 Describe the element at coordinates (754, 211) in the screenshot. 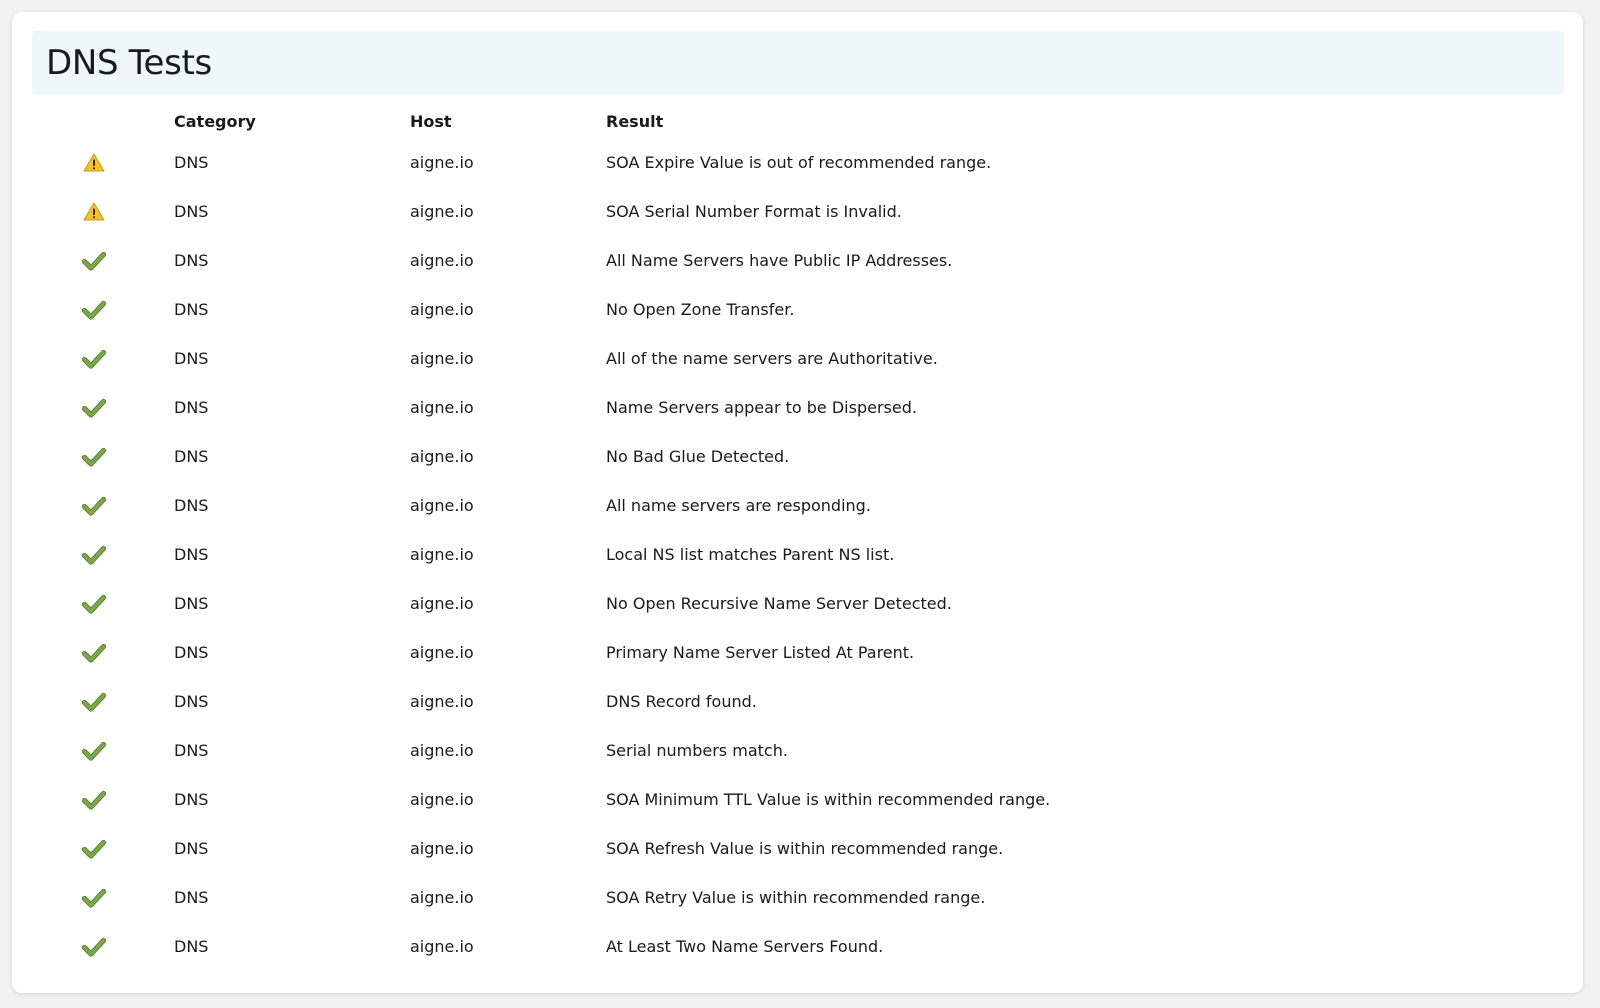

I see `result-cell: SOA Serial Number Format is Invalid.` at that location.